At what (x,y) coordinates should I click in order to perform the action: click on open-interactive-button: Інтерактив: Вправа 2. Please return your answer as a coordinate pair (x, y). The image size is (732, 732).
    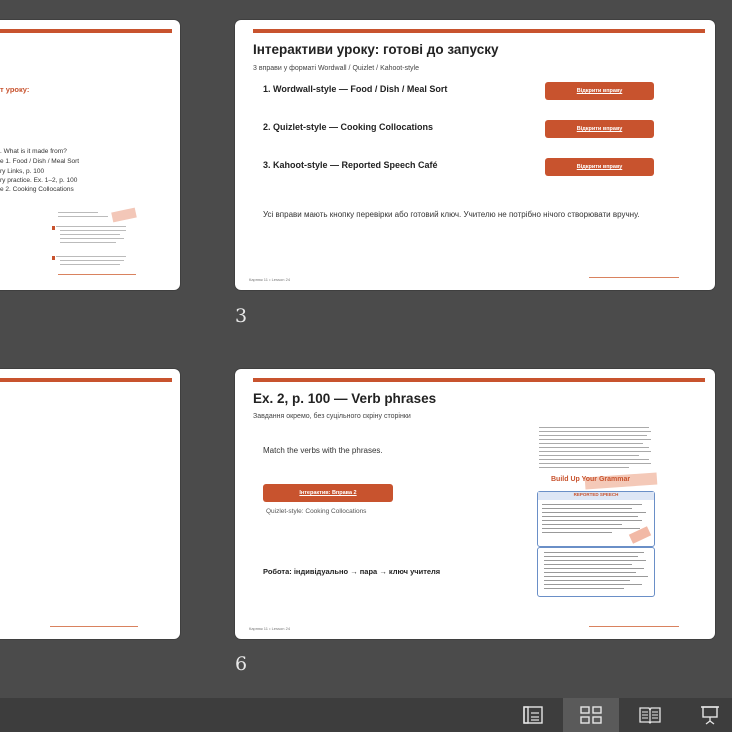
    Looking at the image, I should click on (328, 493).